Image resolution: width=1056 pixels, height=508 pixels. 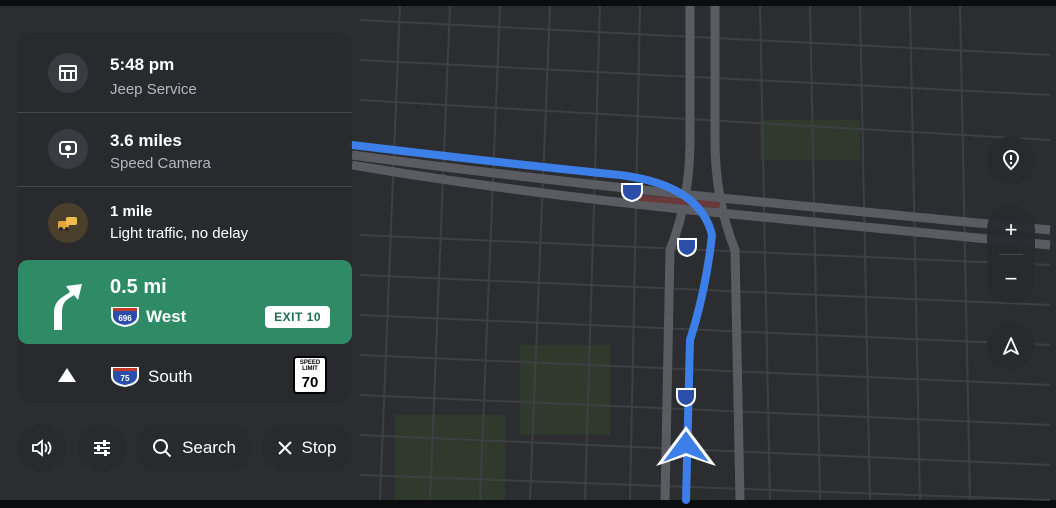 What do you see at coordinates (185, 302) in the screenshot?
I see `current-maneuver: 0.5 mi 696 West EXIT 10` at bounding box center [185, 302].